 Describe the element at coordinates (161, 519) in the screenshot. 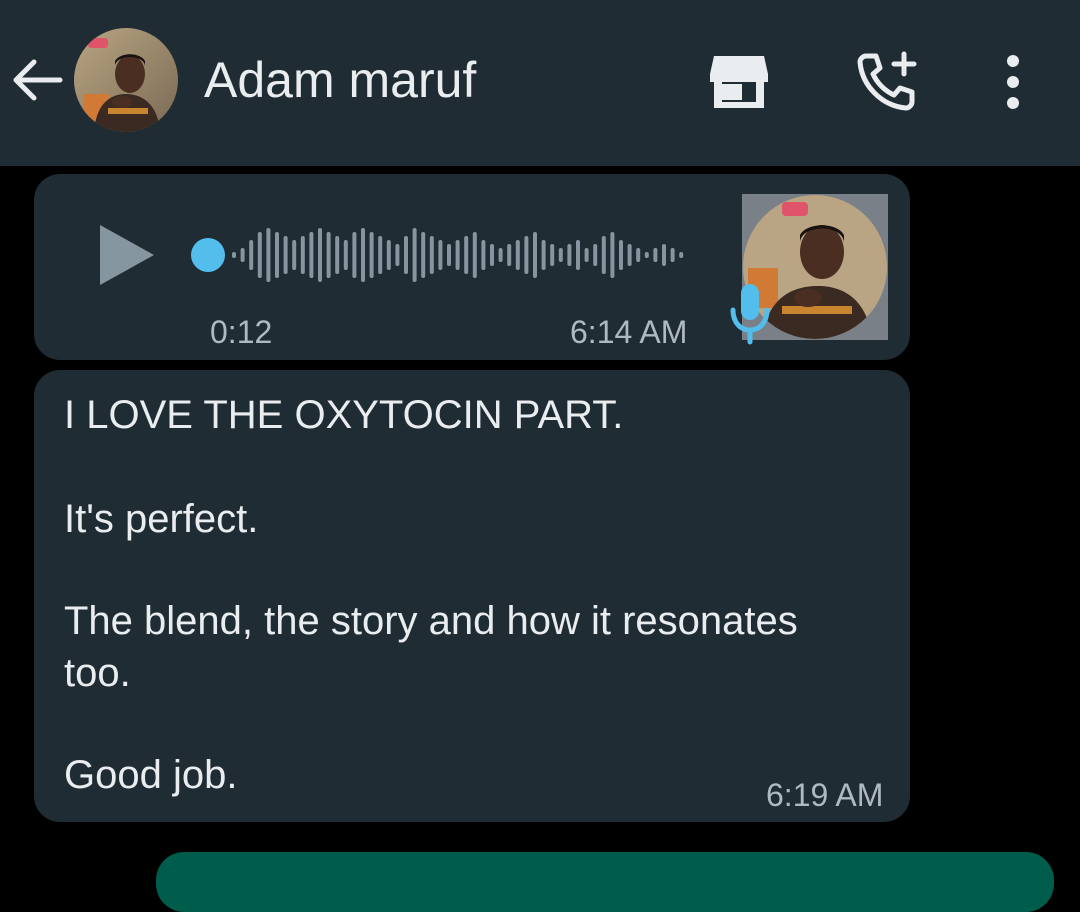

I see `message-line: It's perfect.` at that location.